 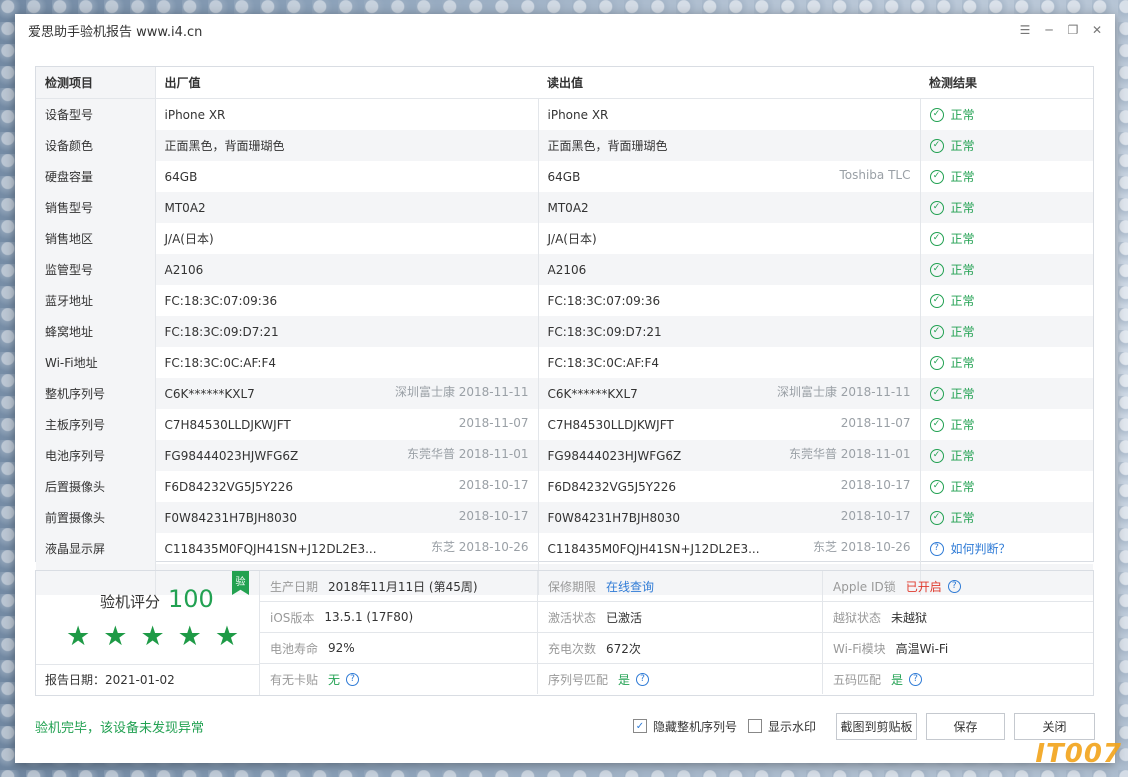 I want to click on close-icon: ✕, so click(x=1097, y=30).